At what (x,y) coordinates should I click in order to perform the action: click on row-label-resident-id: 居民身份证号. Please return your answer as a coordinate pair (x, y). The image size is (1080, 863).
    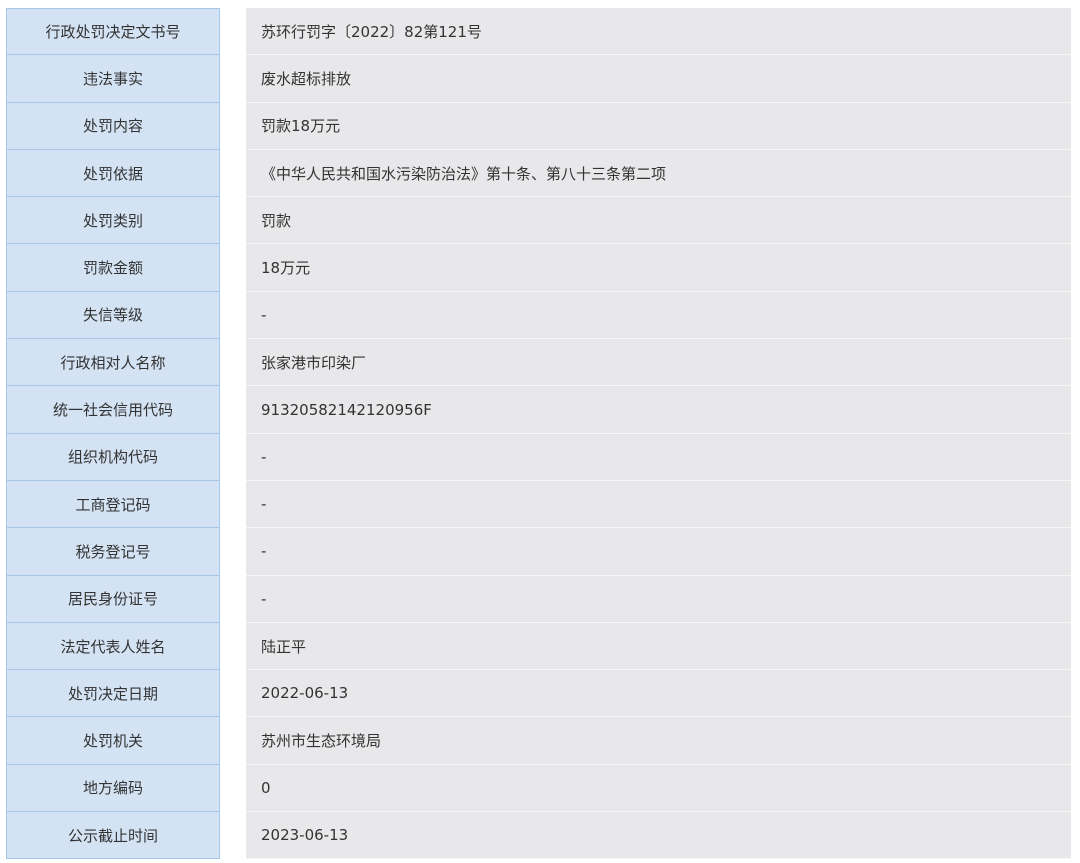
    Looking at the image, I should click on (113, 599).